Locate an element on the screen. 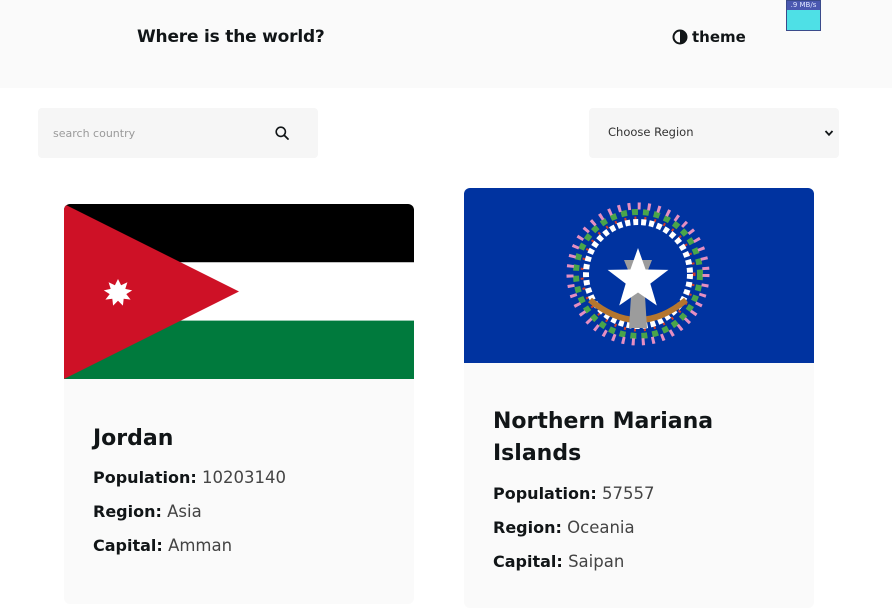  theme-label: theme is located at coordinates (719, 37).